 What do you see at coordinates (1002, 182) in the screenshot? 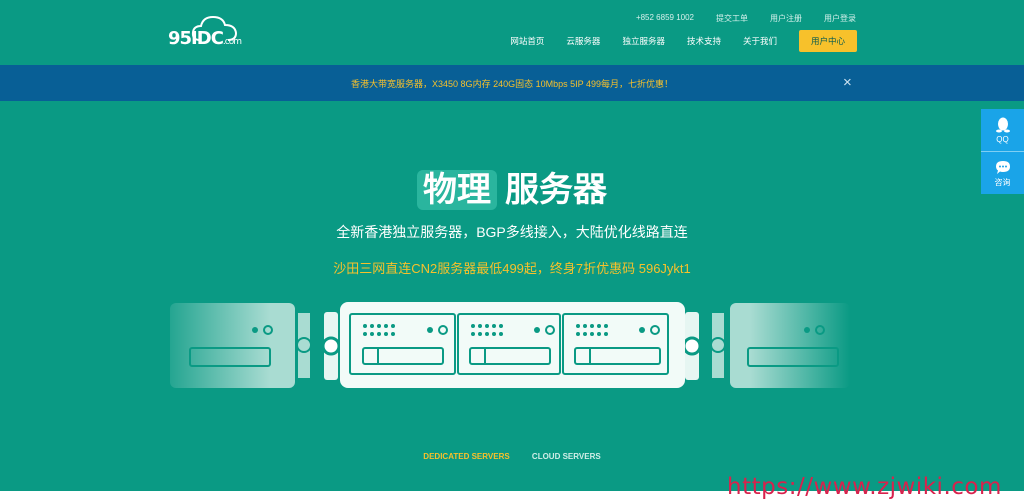
I see `sidebar-consult-label: 咨询` at bounding box center [1002, 182].